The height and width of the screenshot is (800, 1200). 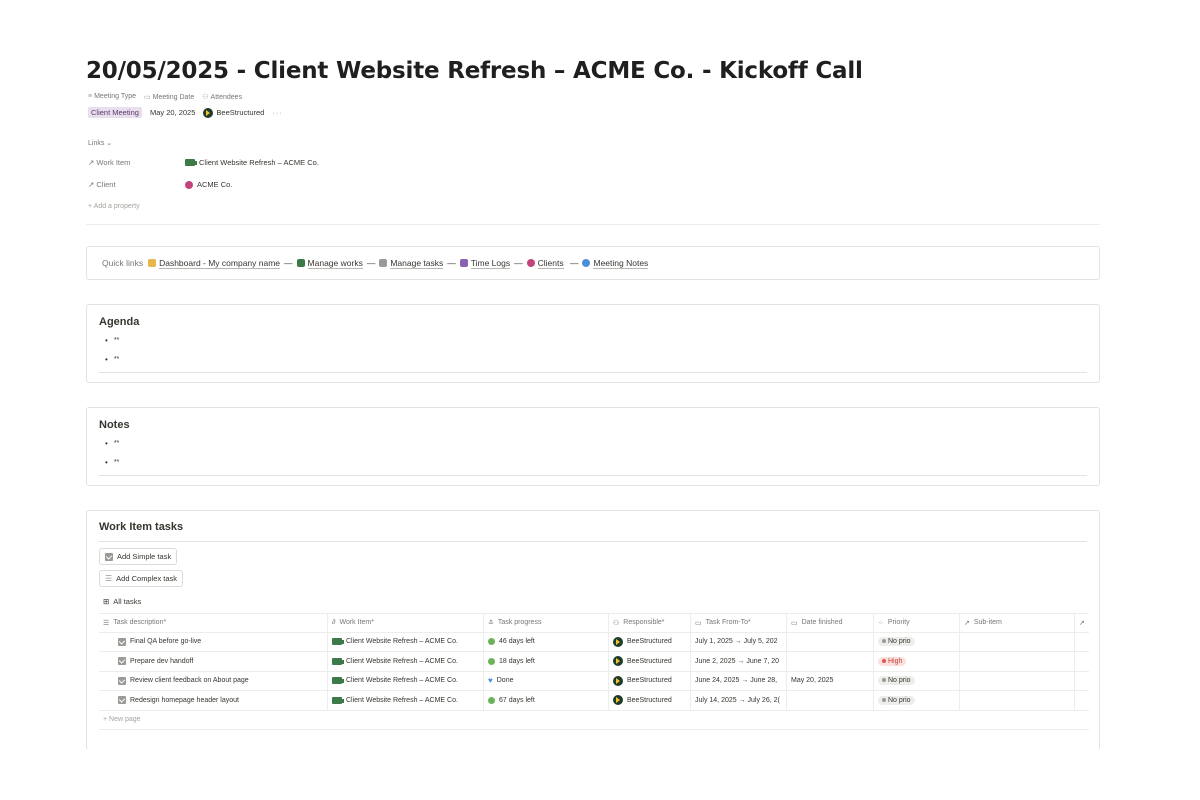 I want to click on add-property-button: + Add a property, so click(x=114, y=206).